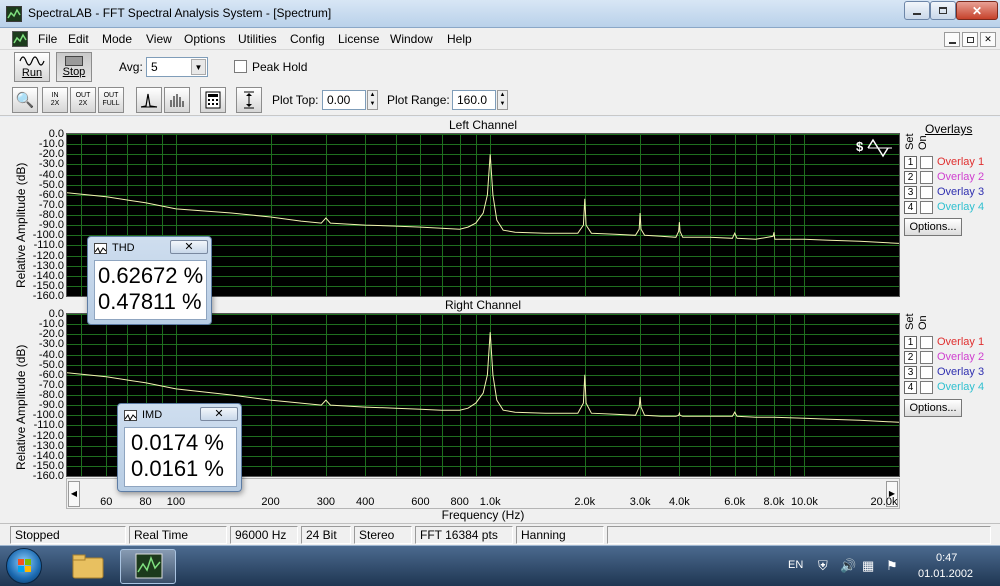 Image resolution: width=1000 pixels, height=586 pixels. I want to click on overlay-row: 4 Overlay 4, so click(952, 207).